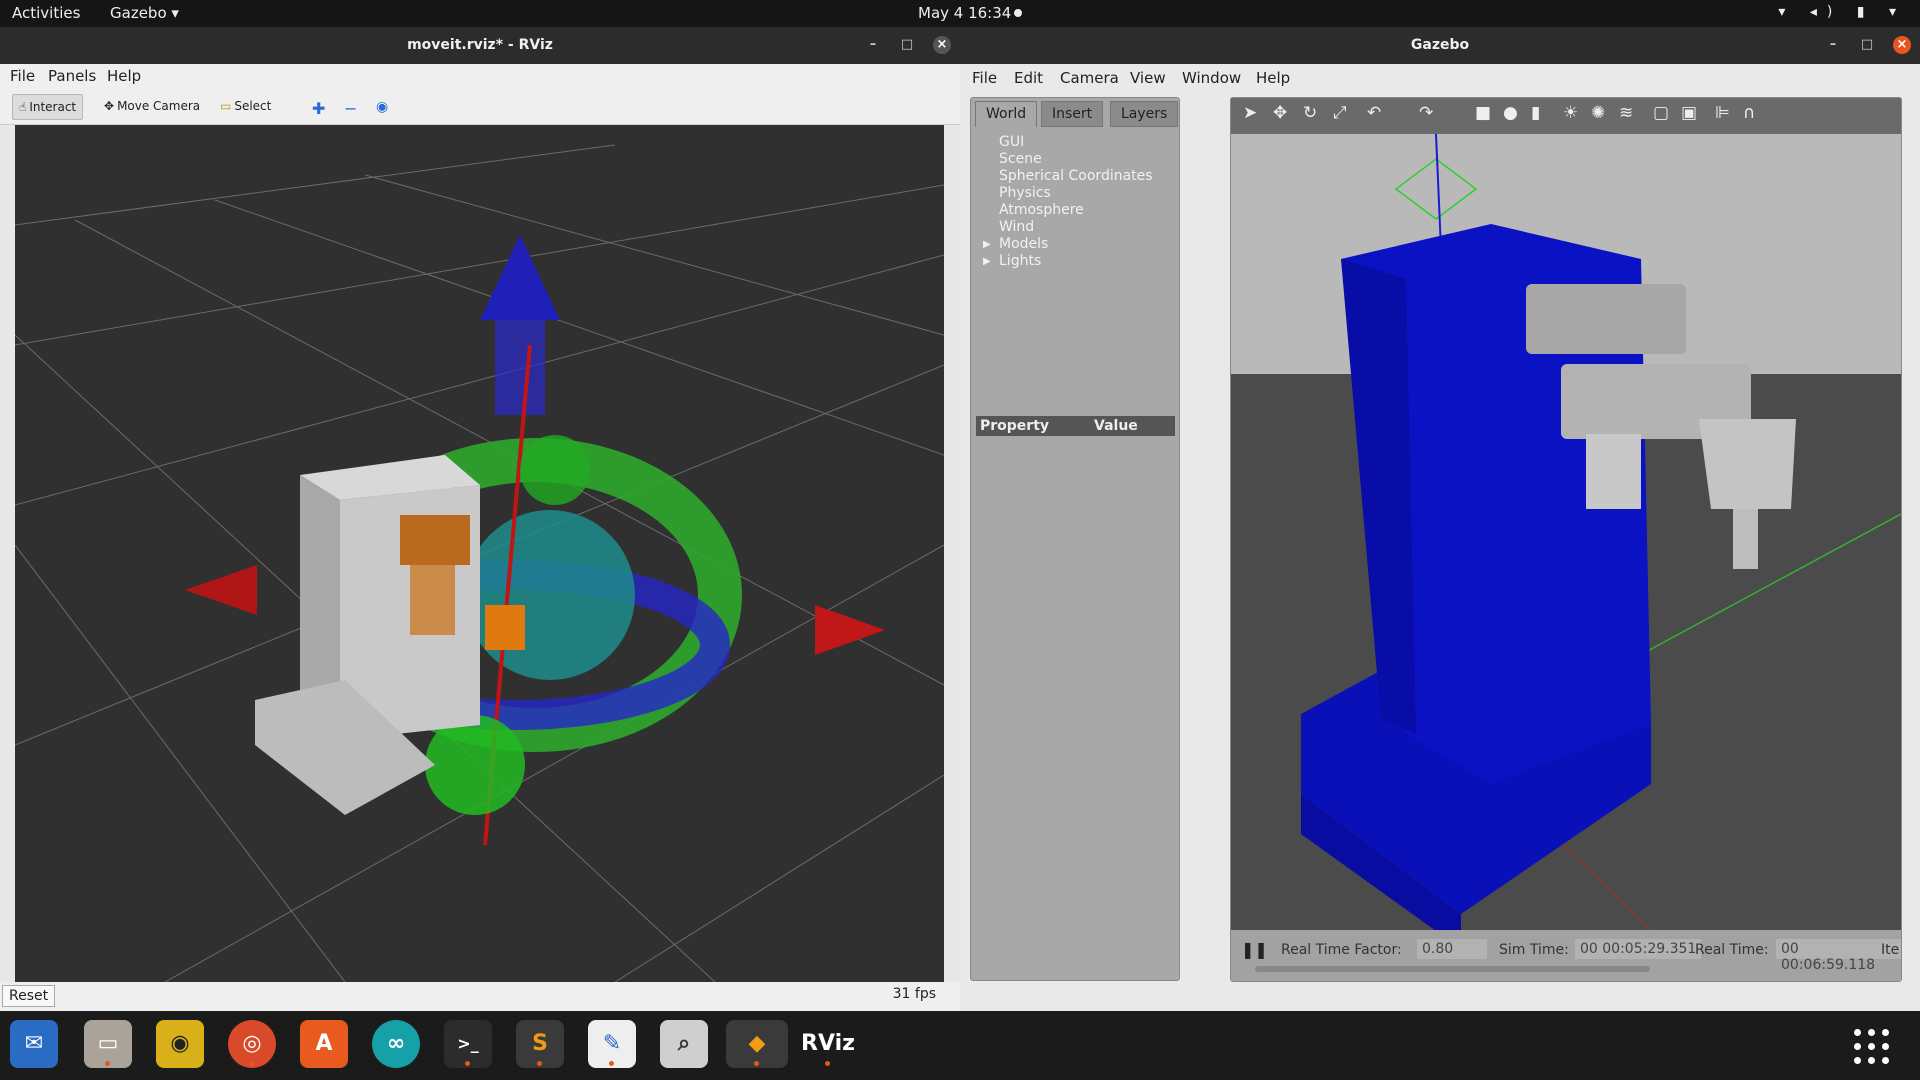  What do you see at coordinates (684, 1044) in the screenshot?
I see `image-viewer-icon: ⌕` at bounding box center [684, 1044].